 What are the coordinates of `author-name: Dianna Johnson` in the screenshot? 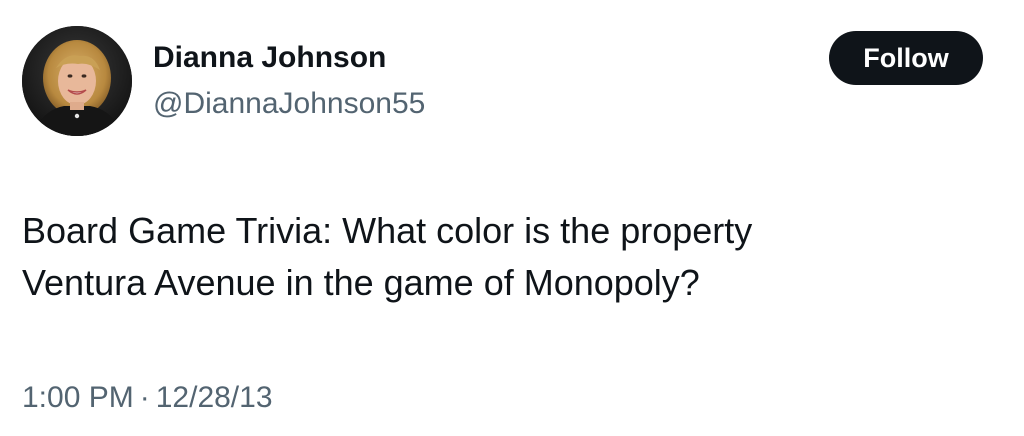 It's located at (269, 58).